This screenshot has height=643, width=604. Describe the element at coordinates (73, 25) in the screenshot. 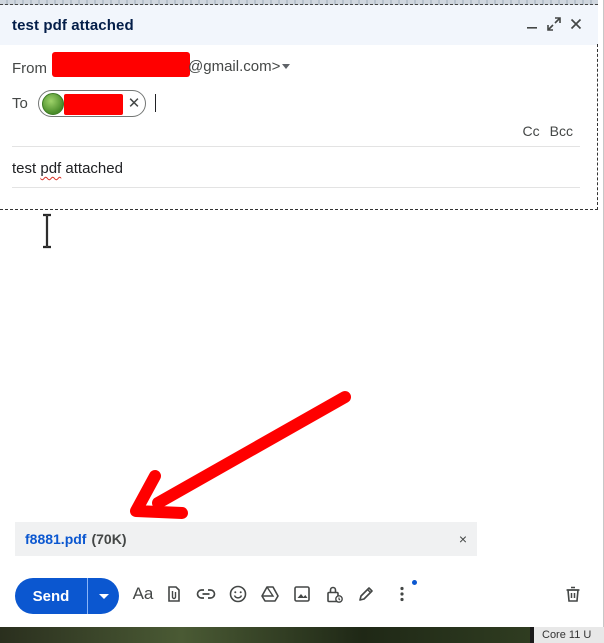

I see `compose-title: test pdf attached` at that location.